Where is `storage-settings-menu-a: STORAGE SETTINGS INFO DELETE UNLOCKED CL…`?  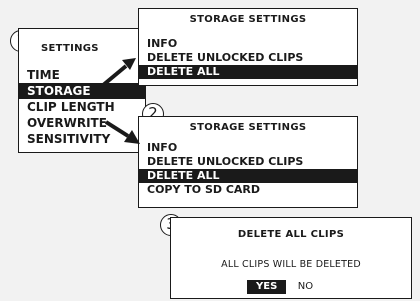
storage-settings-menu-a: STORAGE SETTINGS INFO DELETE UNLOCKED CL… is located at coordinates (248, 47).